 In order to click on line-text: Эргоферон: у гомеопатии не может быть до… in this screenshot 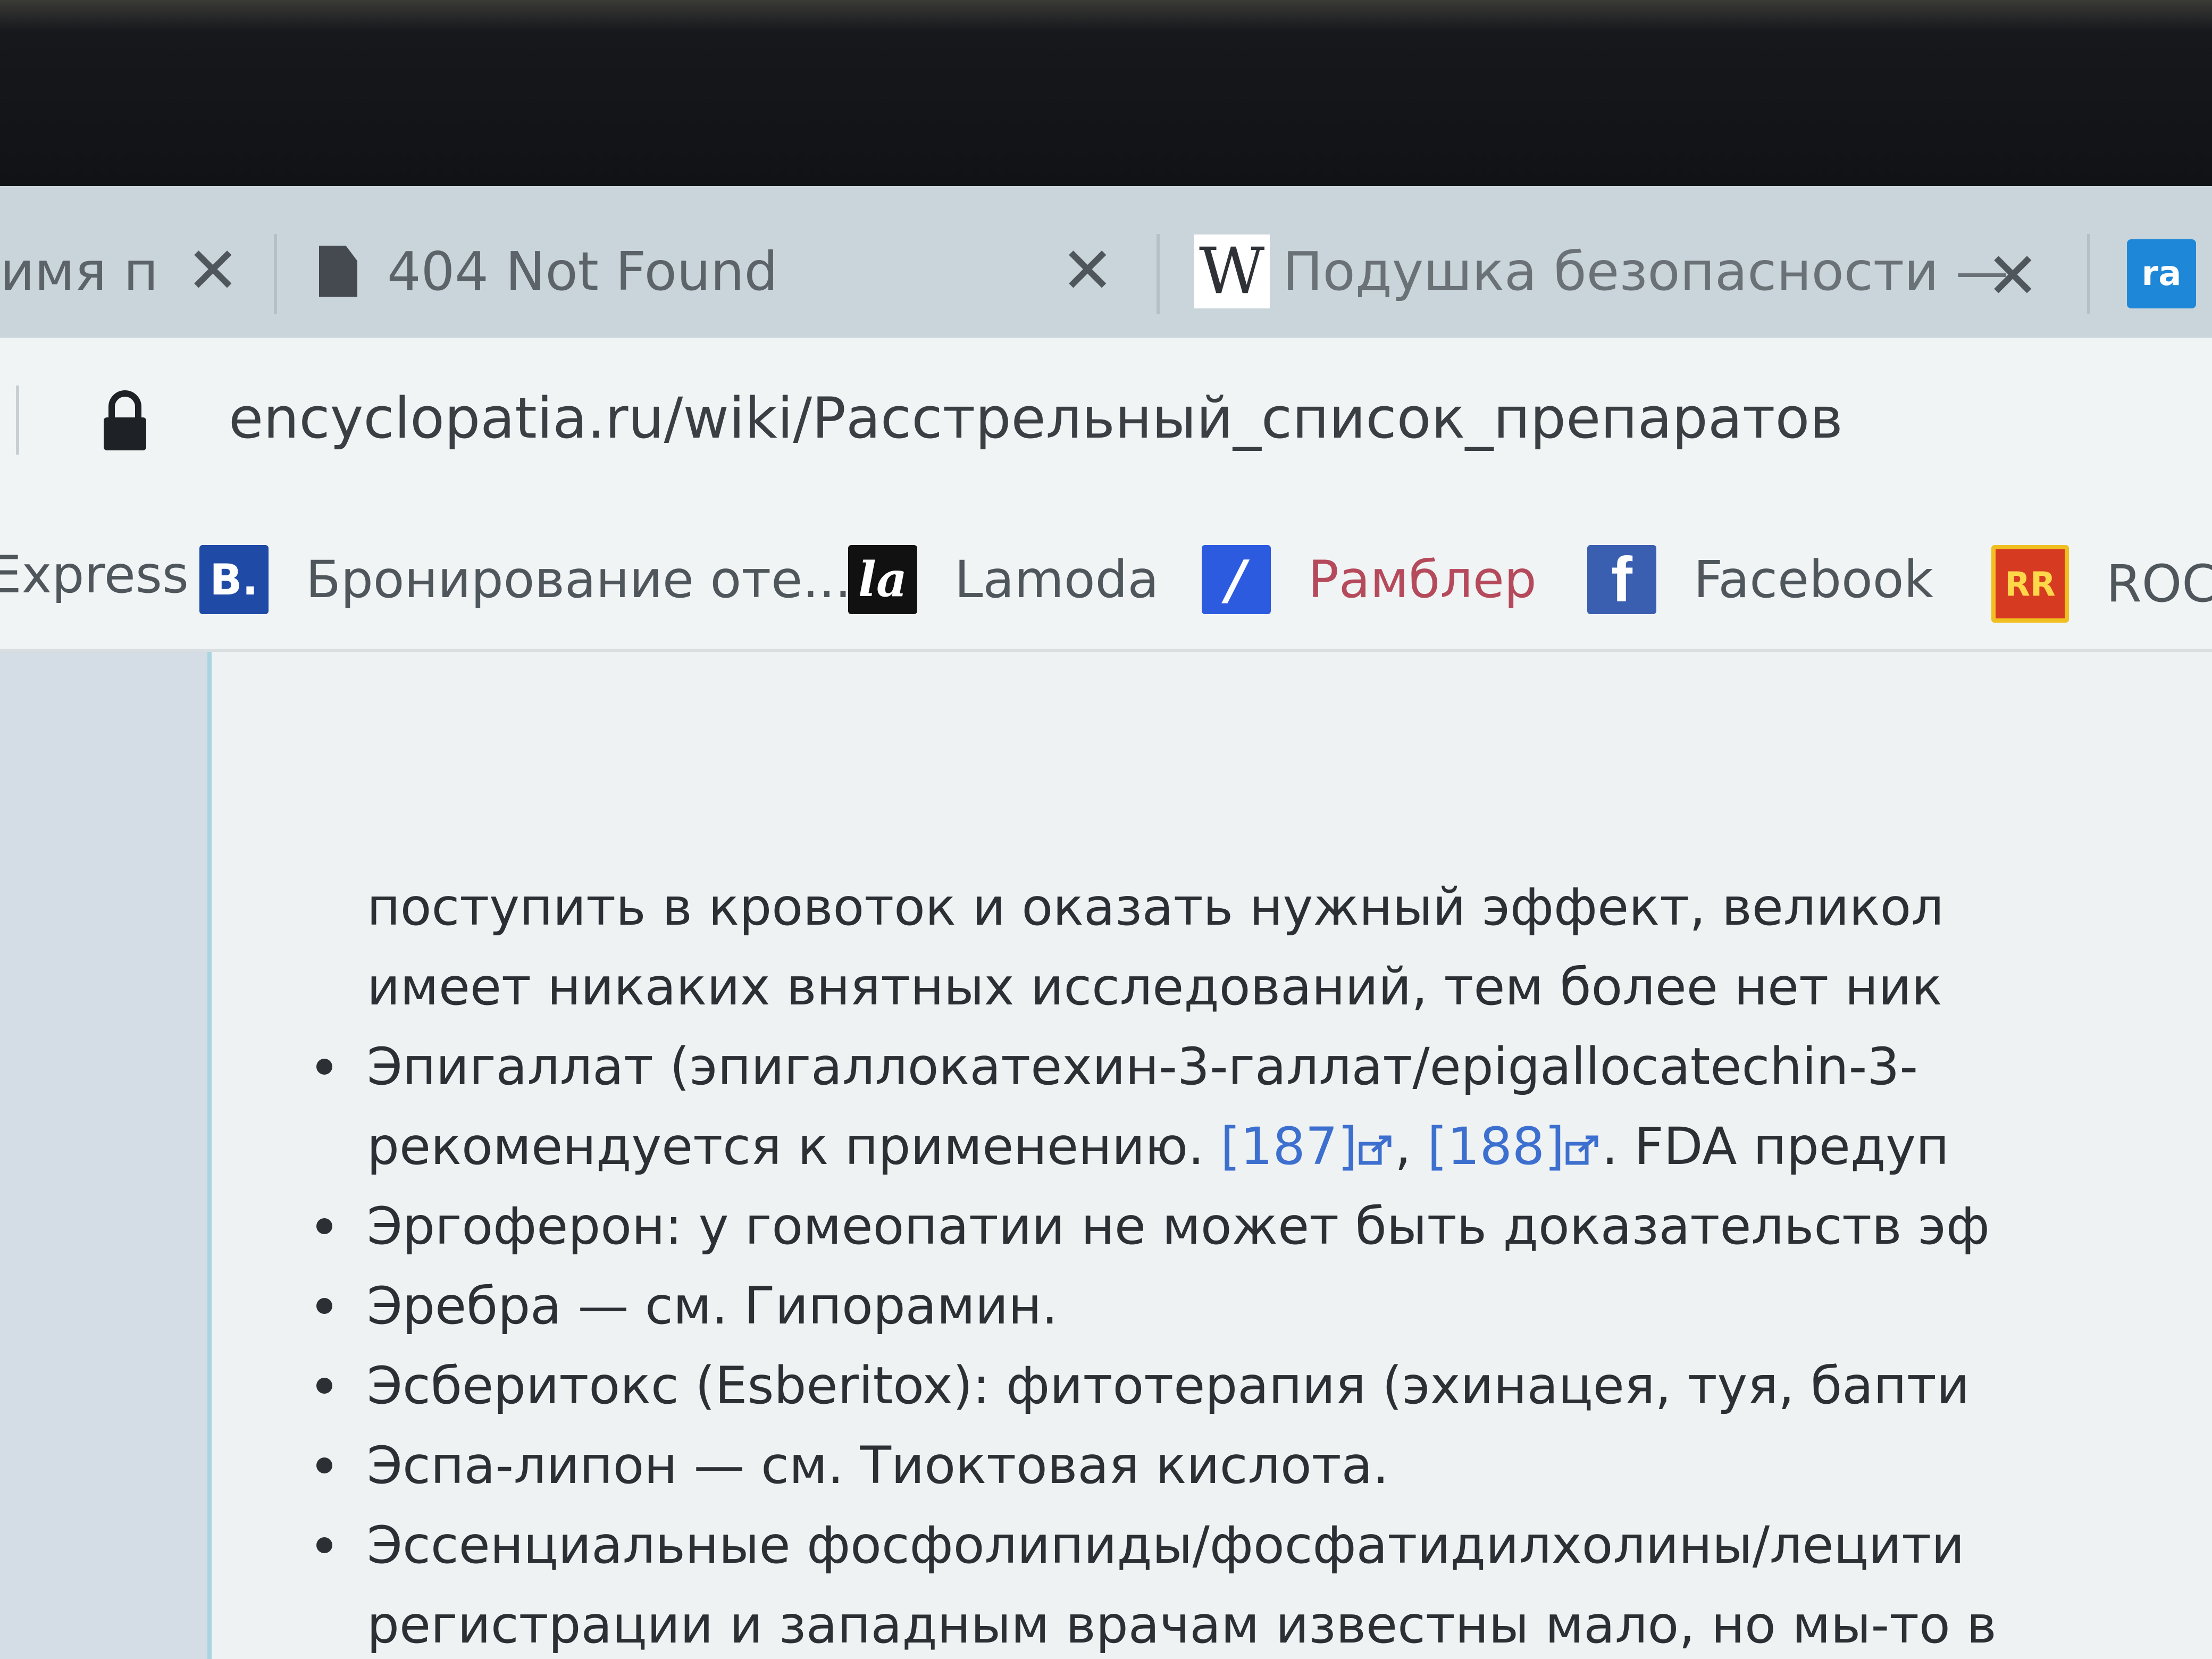, I will do `click(1178, 1226)`.